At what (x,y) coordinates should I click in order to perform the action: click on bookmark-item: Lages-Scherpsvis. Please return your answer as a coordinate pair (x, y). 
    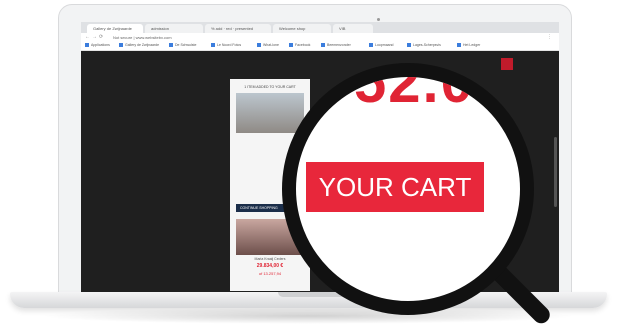
    Looking at the image, I should click on (424, 45).